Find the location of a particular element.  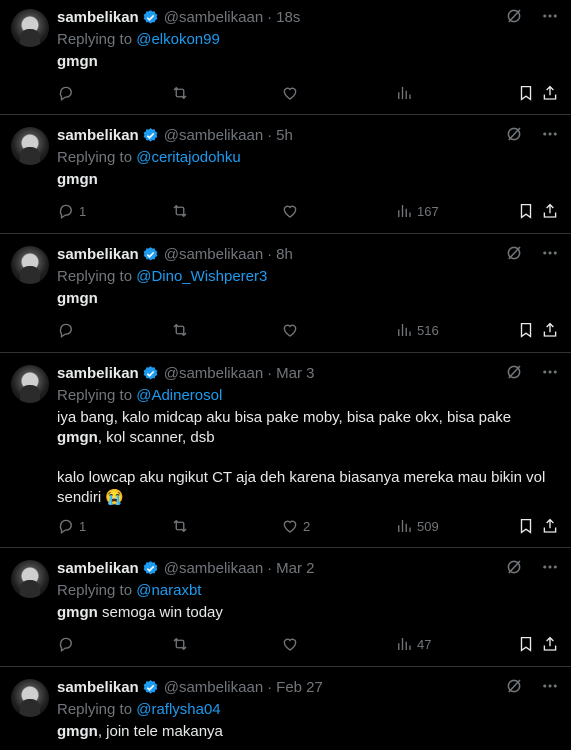

timestamp: 8h is located at coordinates (284, 254).